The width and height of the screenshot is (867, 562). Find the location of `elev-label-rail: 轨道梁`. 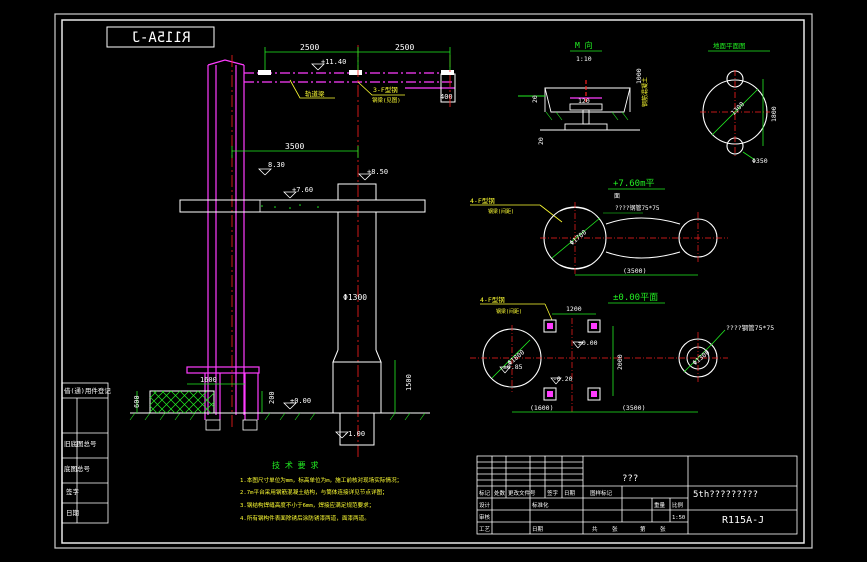

elev-label-rail: 轨道梁 is located at coordinates (315, 93).